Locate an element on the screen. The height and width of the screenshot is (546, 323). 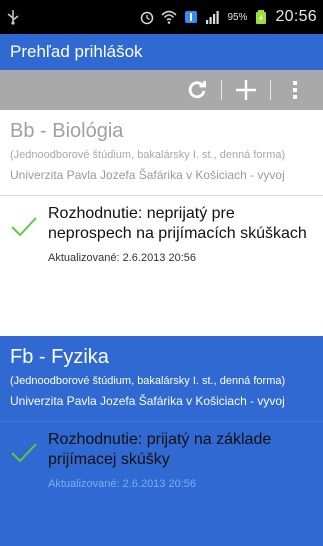
refresh-icon is located at coordinates (197, 90).